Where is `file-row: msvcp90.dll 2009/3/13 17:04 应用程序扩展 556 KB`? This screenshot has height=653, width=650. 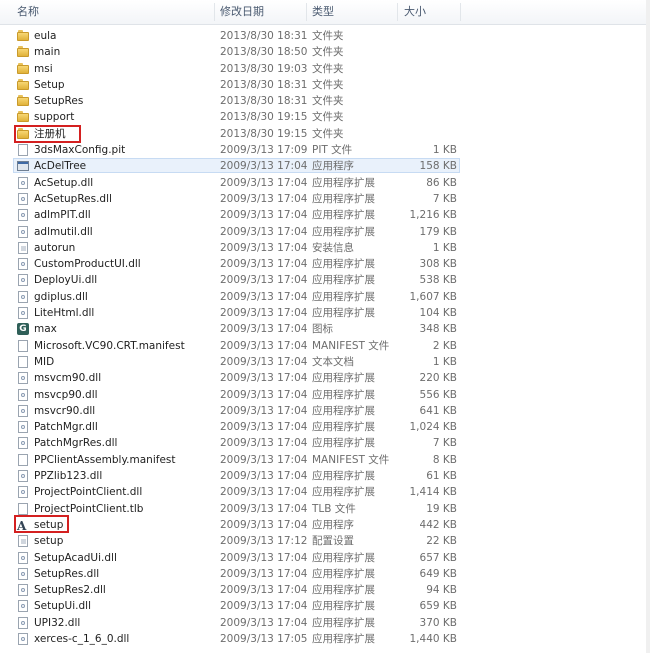
file-row: msvcp90.dll 2009/3/13 17:04 应用程序扩展 556 KB is located at coordinates (325, 395).